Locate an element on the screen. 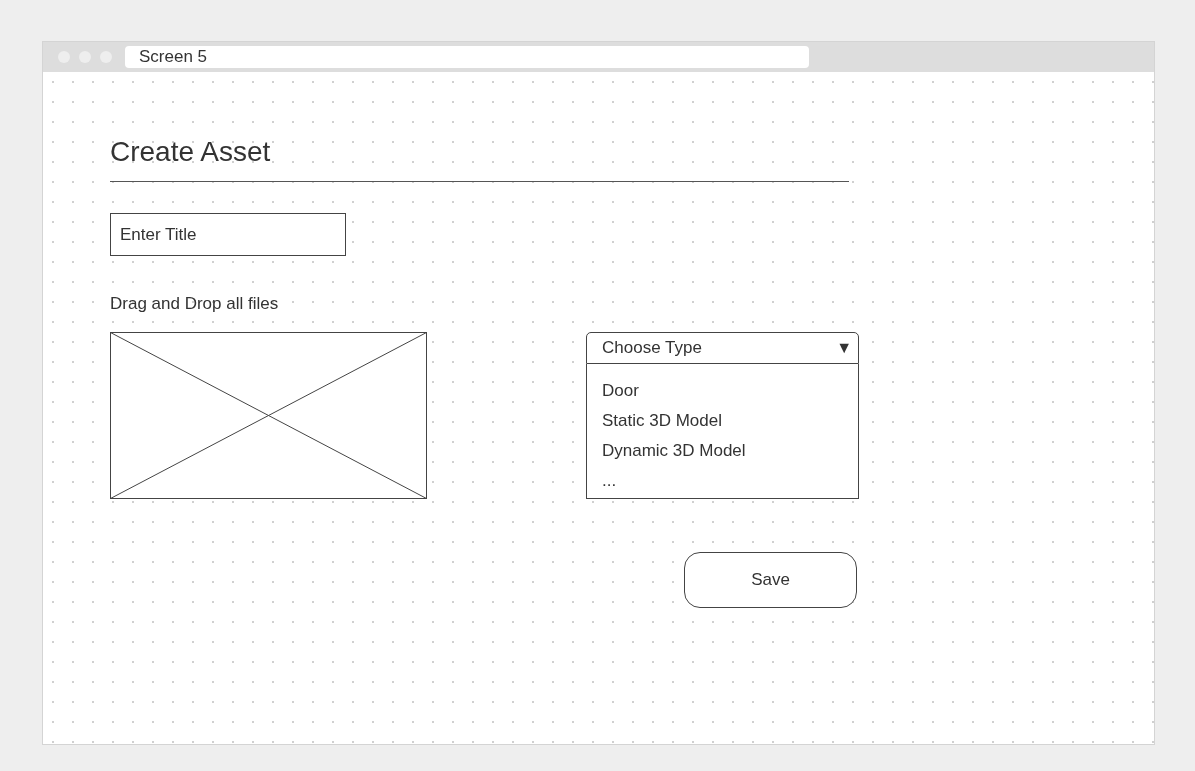 Image resolution: width=1195 pixels, height=771 pixels. dropdown-option: Static 3D Model is located at coordinates (730, 421).